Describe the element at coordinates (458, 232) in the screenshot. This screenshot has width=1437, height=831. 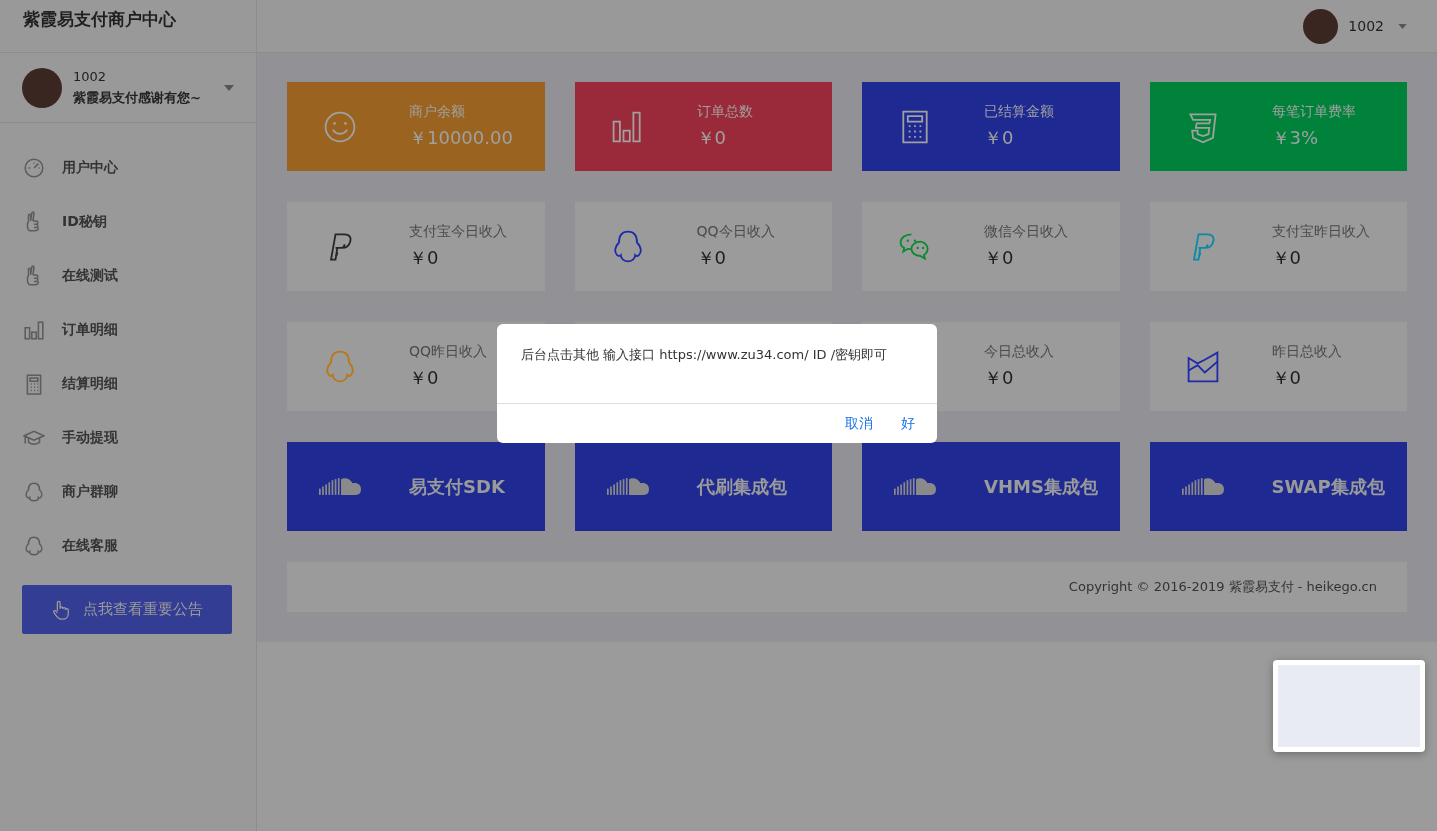
I see `card-title: 支付宝今日收入` at that location.